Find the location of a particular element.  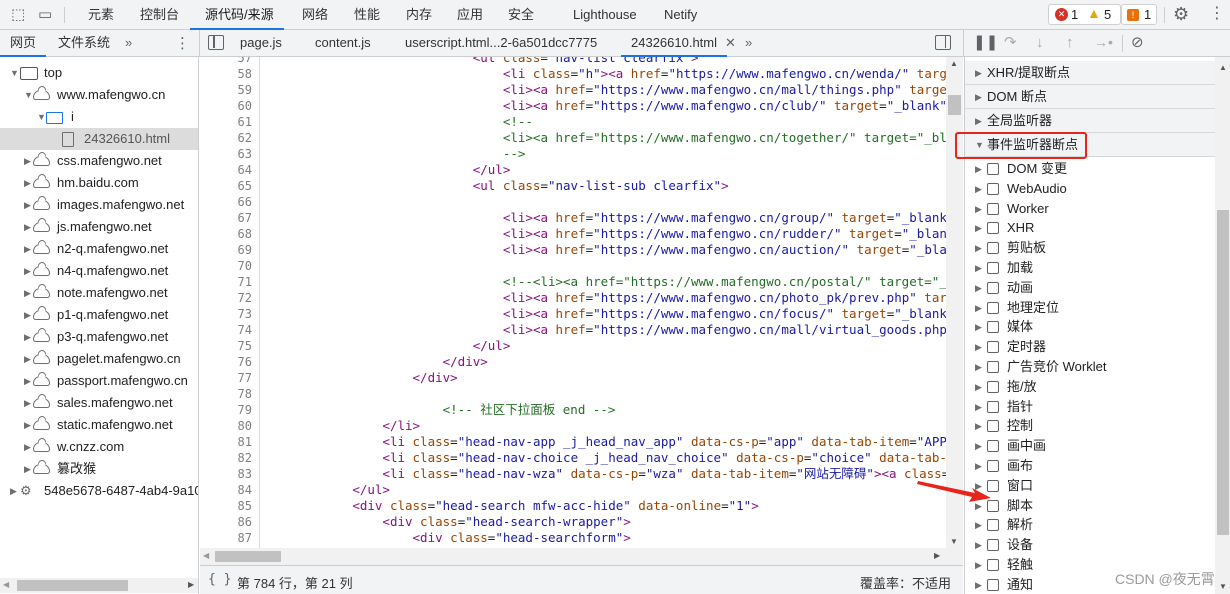

tree-item: ▶ hm.baidu.com is located at coordinates (99, 183).